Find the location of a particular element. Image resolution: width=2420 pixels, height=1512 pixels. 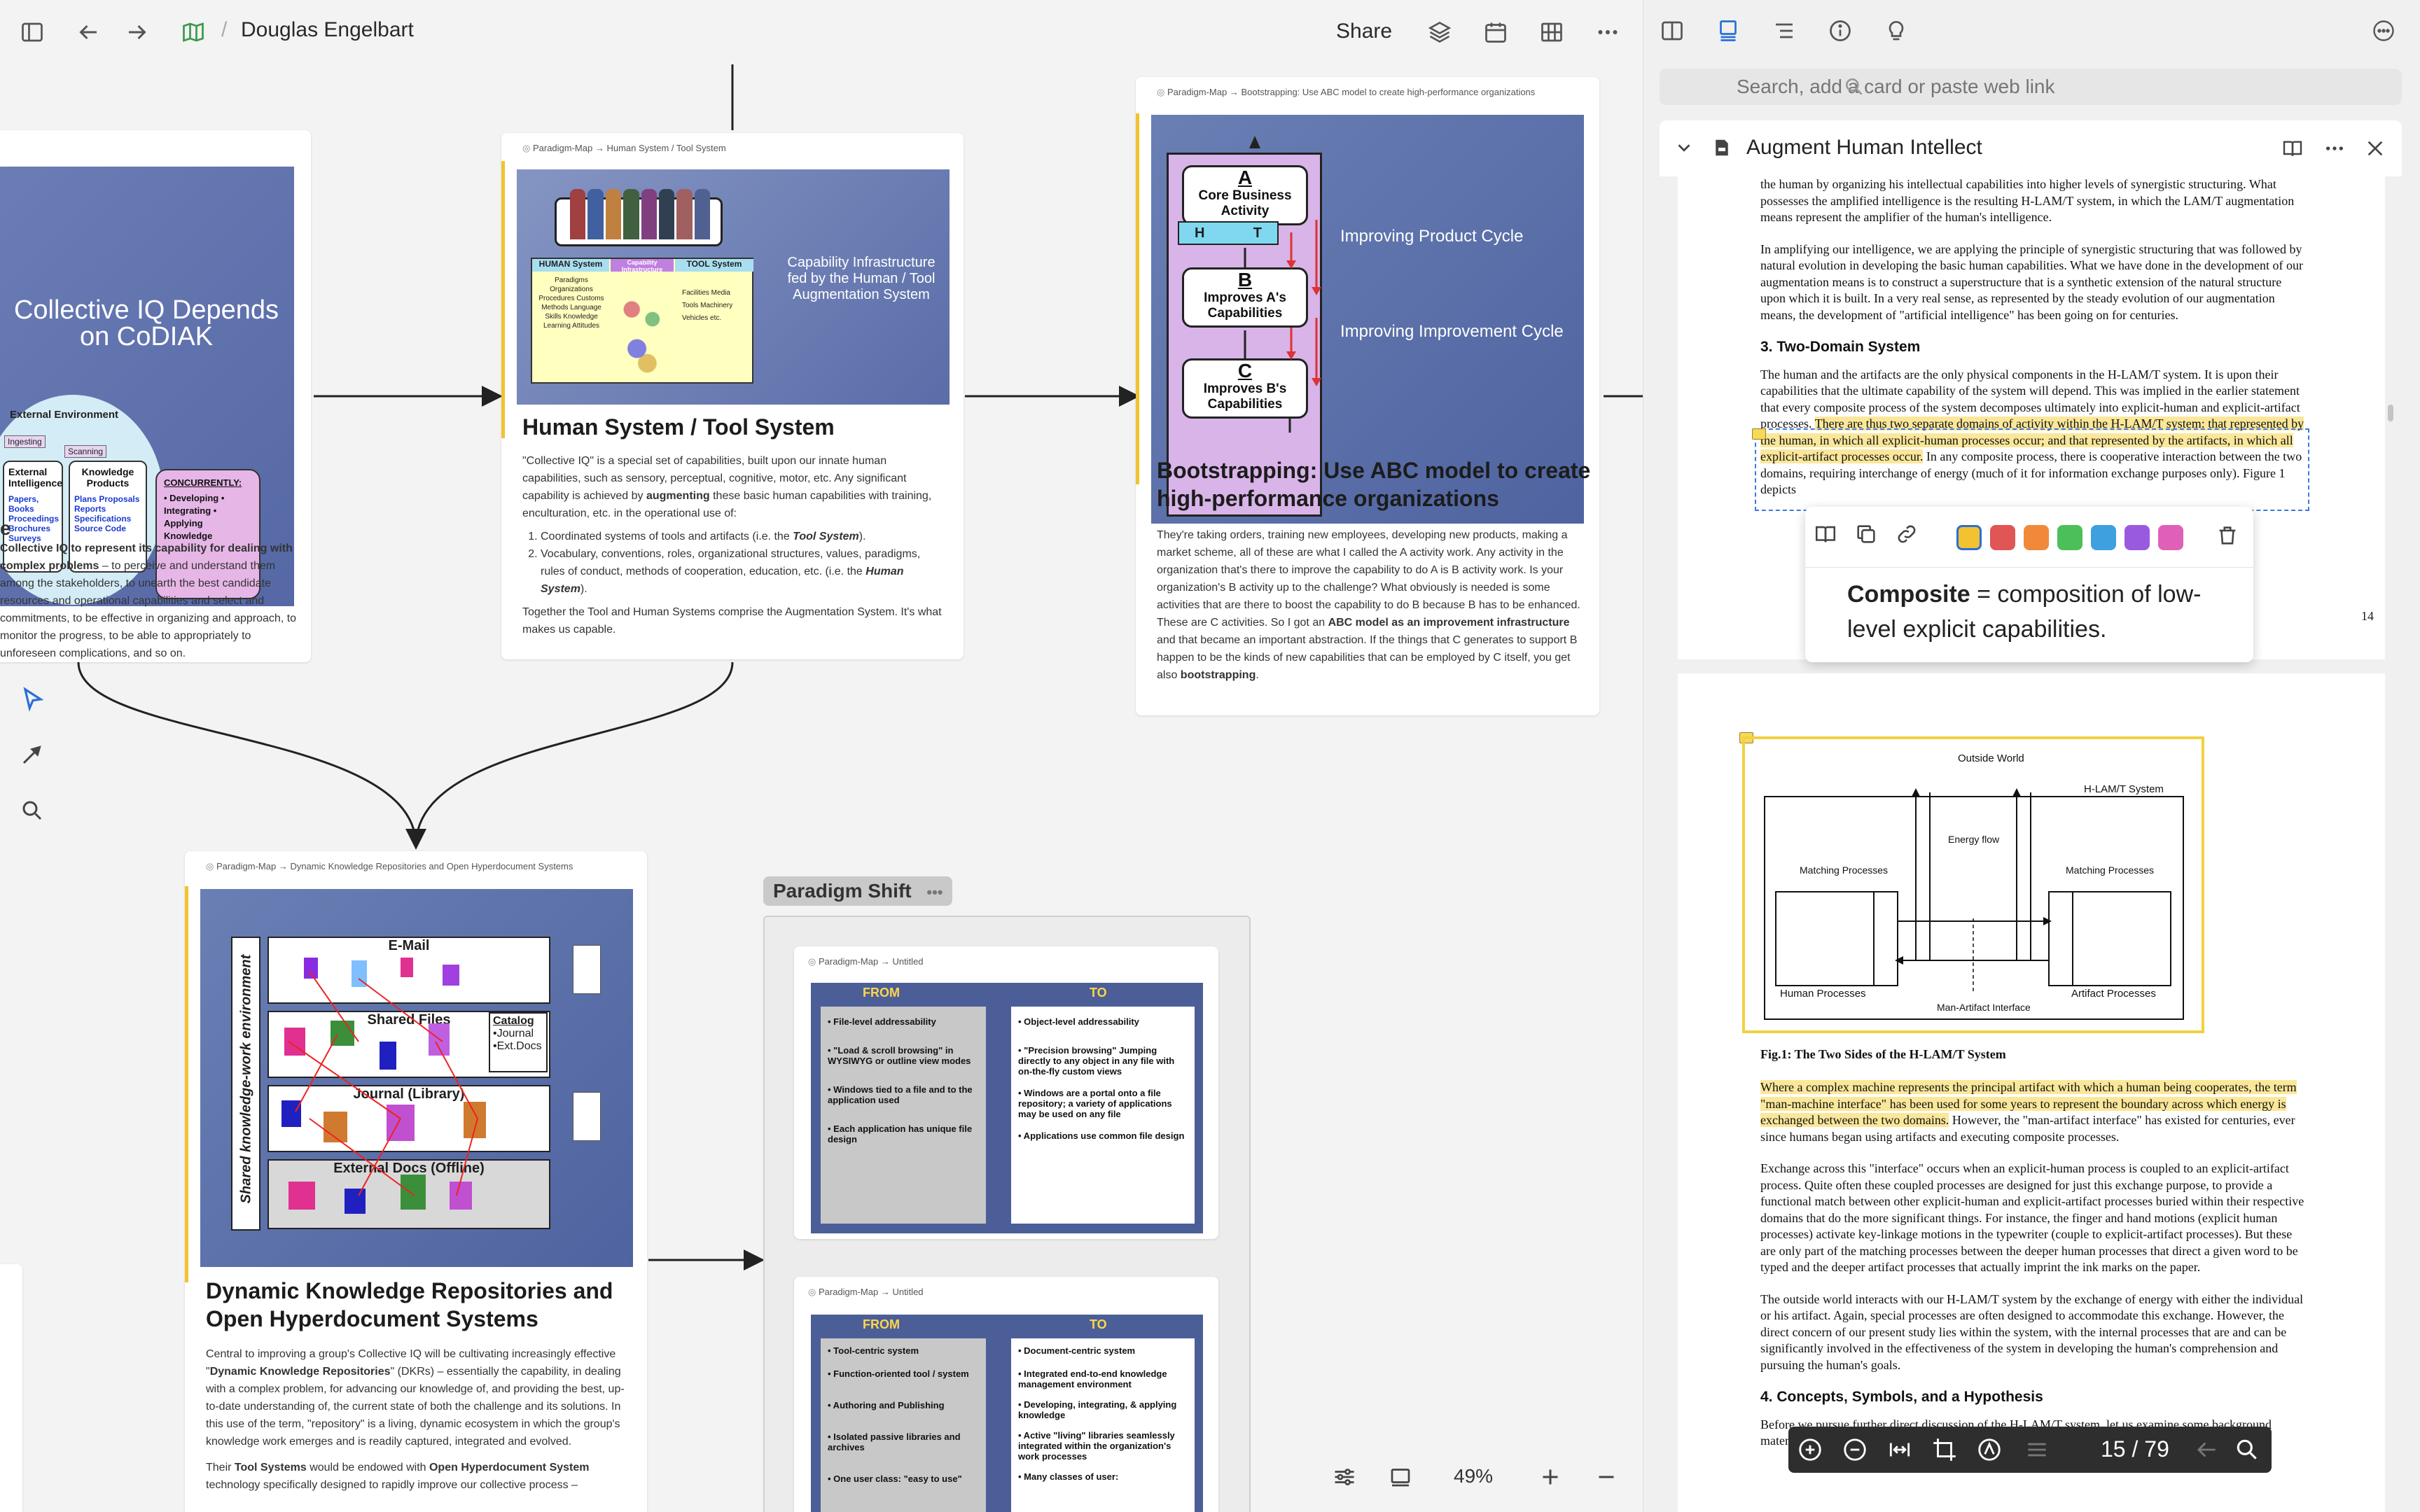

zoom-in-icon is located at coordinates (1552, 1478).